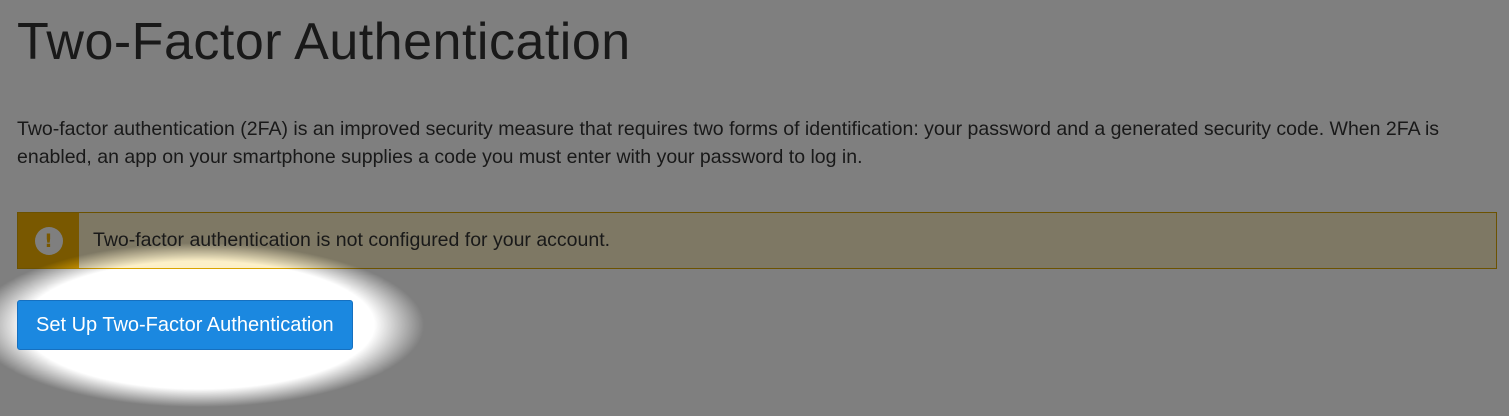 The height and width of the screenshot is (416, 1509). What do you see at coordinates (185, 325) in the screenshot?
I see `setup-two-factor-button: Set Up Two-Factor Authentication` at bounding box center [185, 325].